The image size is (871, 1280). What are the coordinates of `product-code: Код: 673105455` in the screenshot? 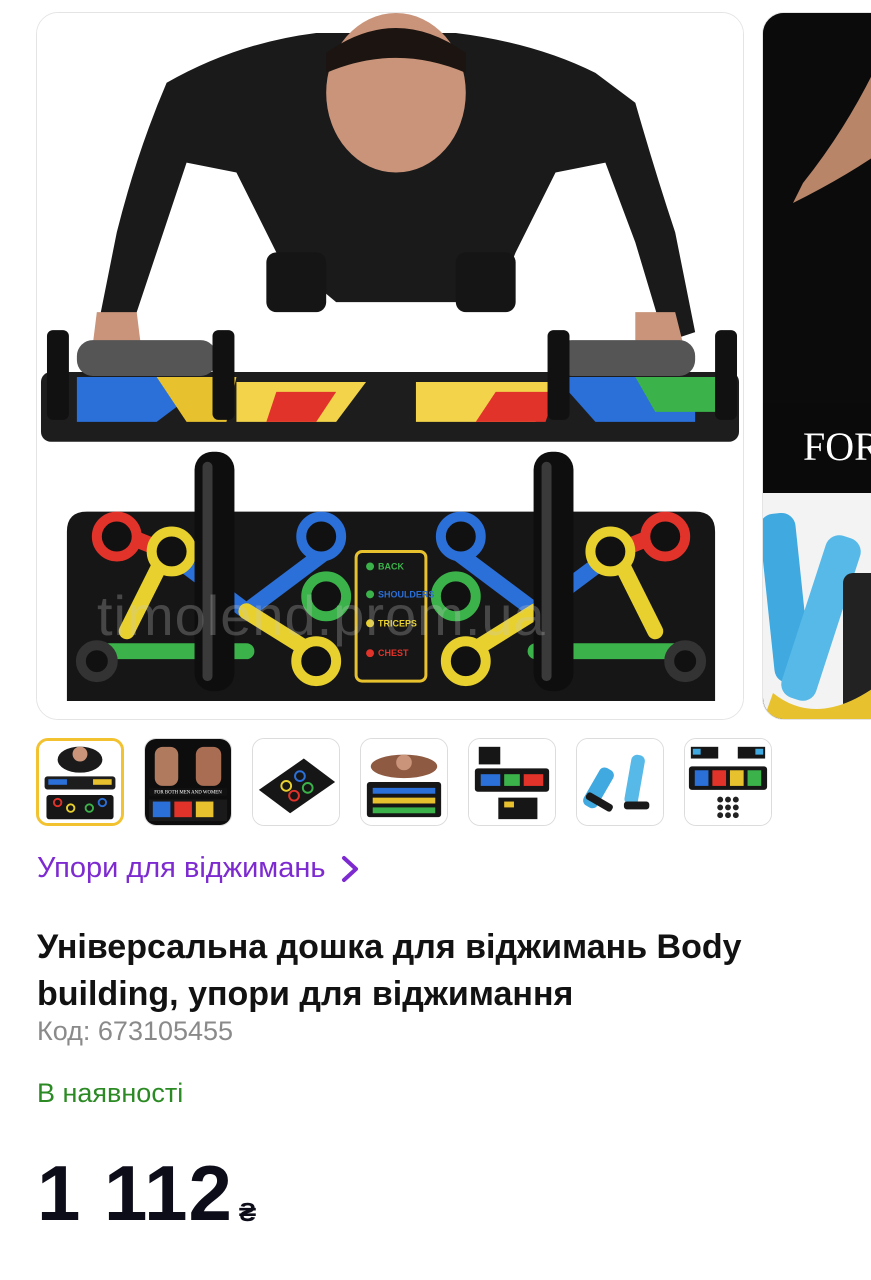 It's located at (135, 1031).